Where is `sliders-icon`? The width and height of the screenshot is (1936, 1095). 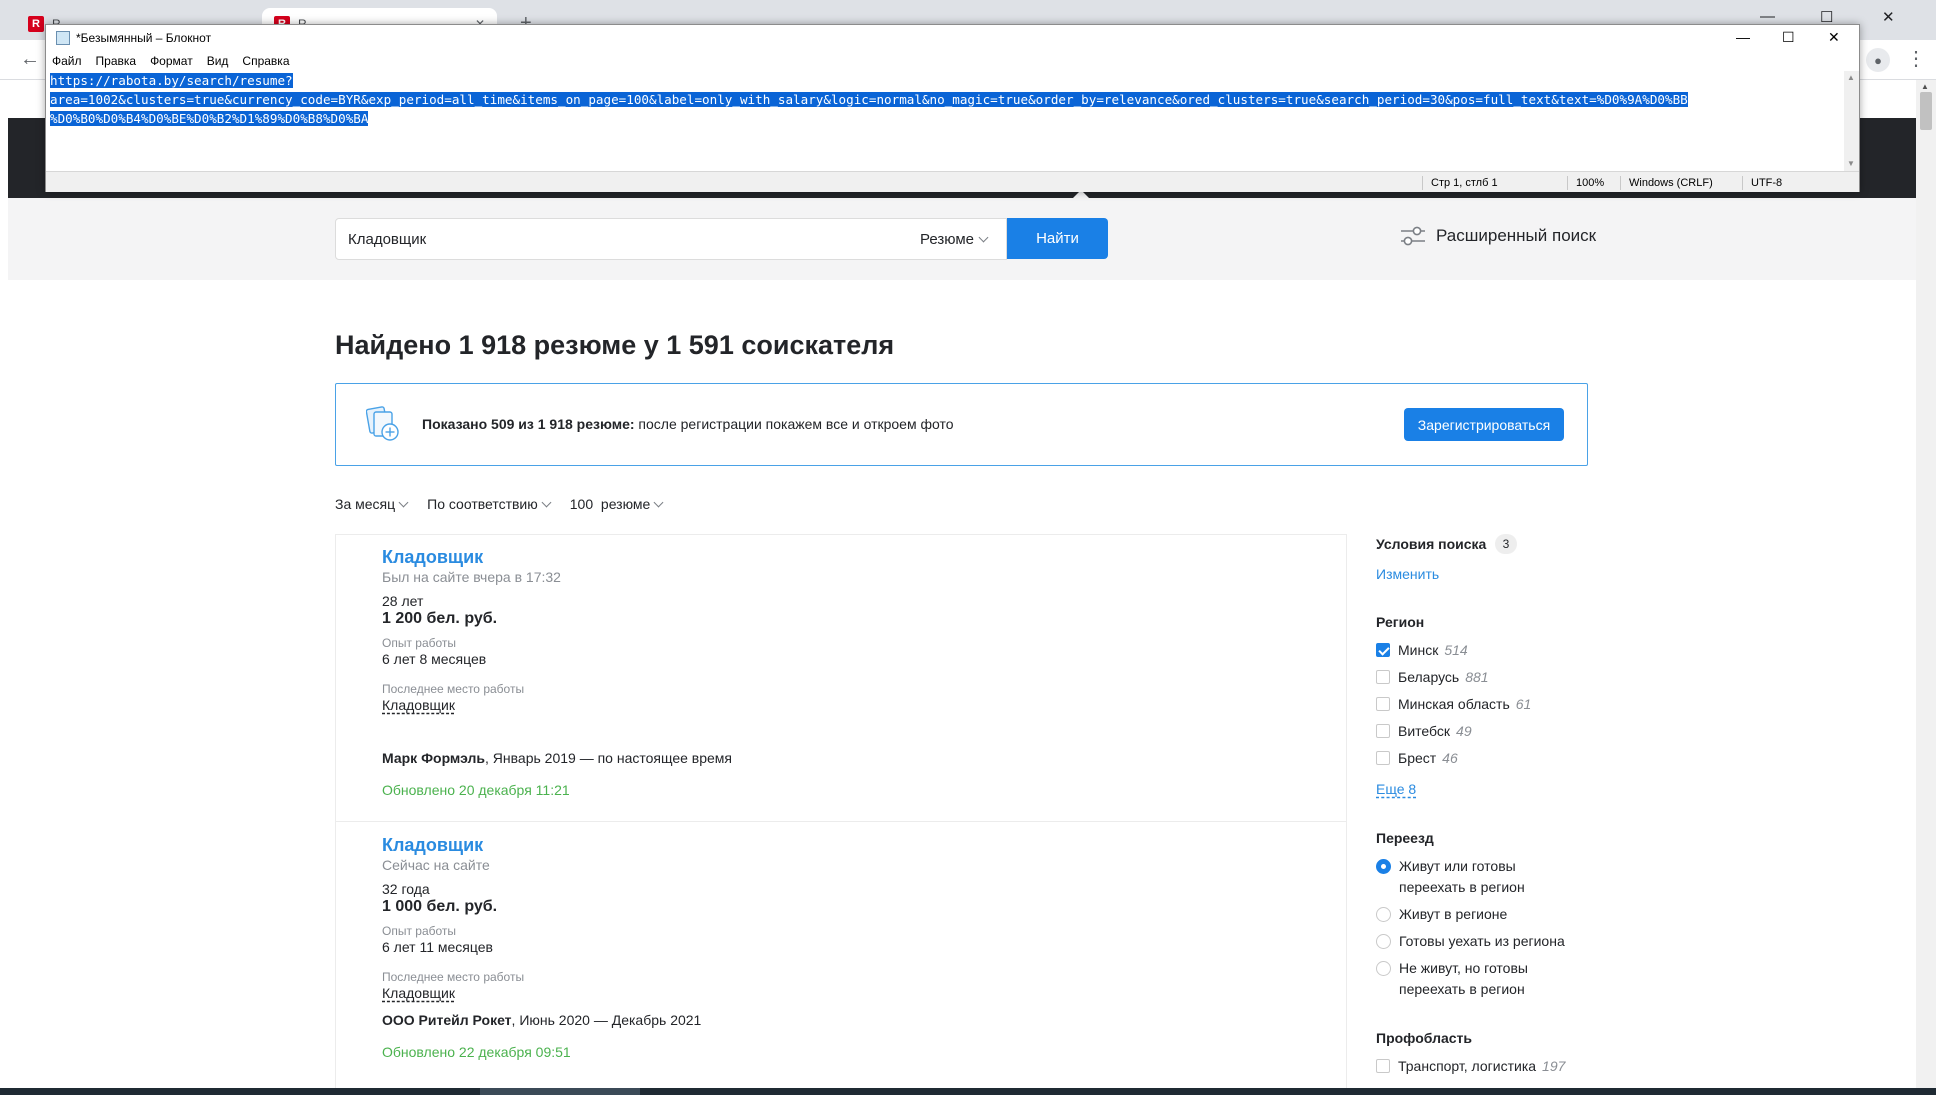 sliders-icon is located at coordinates (1413, 236).